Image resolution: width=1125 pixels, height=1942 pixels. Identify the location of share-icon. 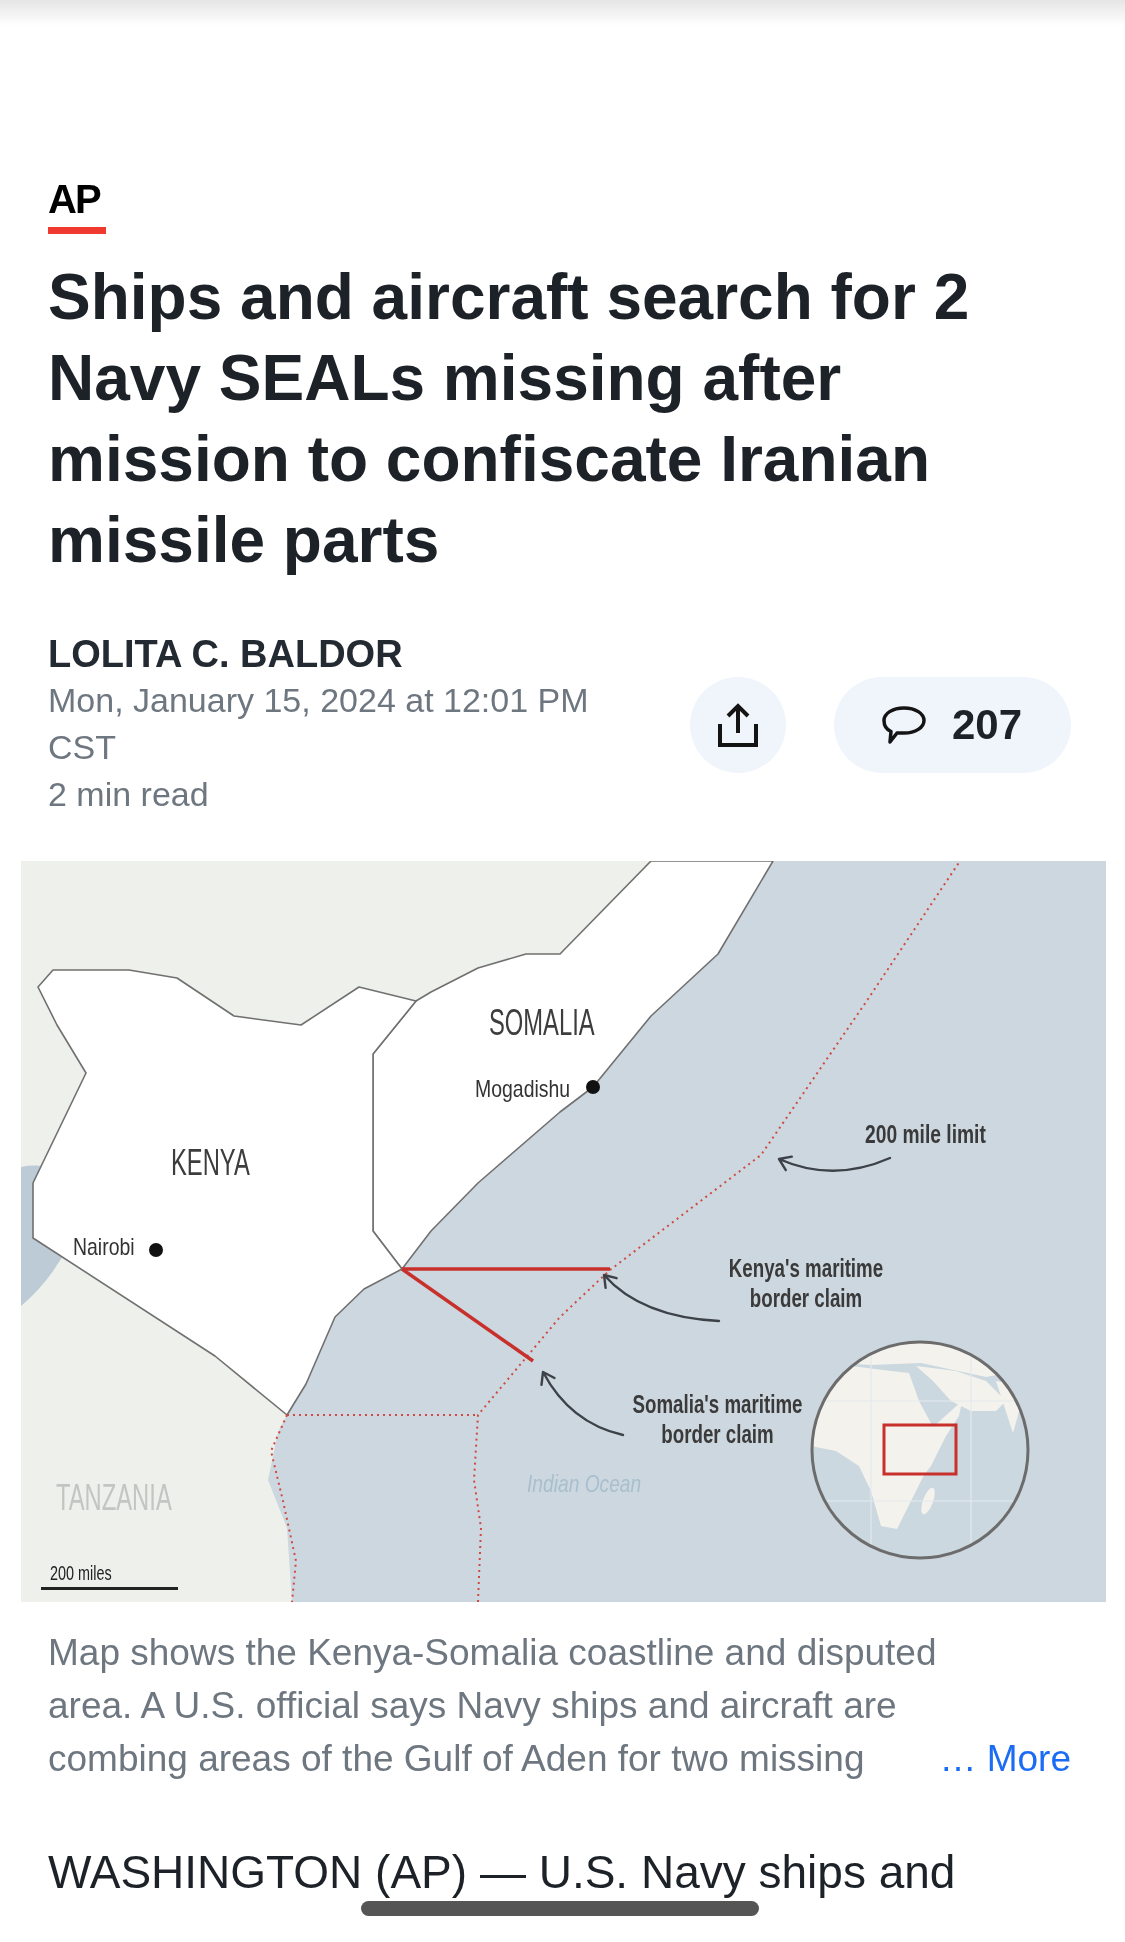
(738, 725).